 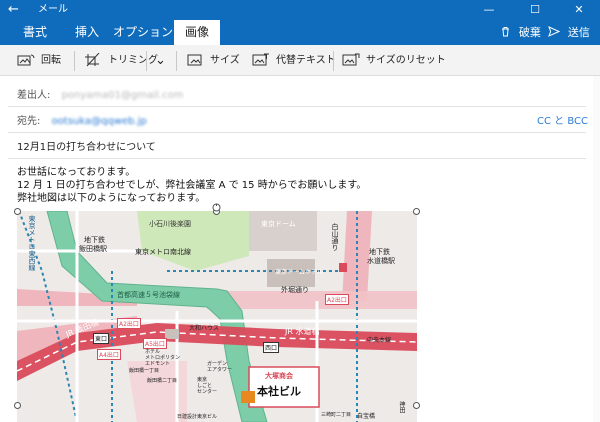 What do you see at coordinates (195, 60) in the screenshot?
I see `size-icon` at bounding box center [195, 60].